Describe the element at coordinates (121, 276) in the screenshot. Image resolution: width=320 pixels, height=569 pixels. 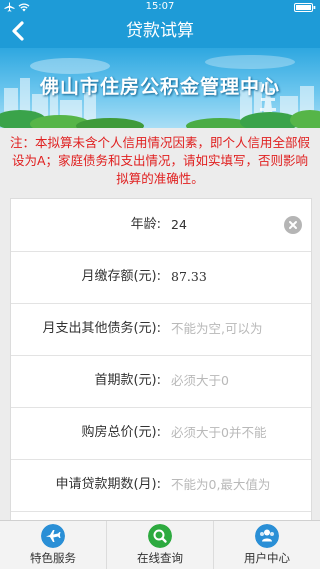
I see `monthly-deposit-label: 月缴存额(元):` at that location.